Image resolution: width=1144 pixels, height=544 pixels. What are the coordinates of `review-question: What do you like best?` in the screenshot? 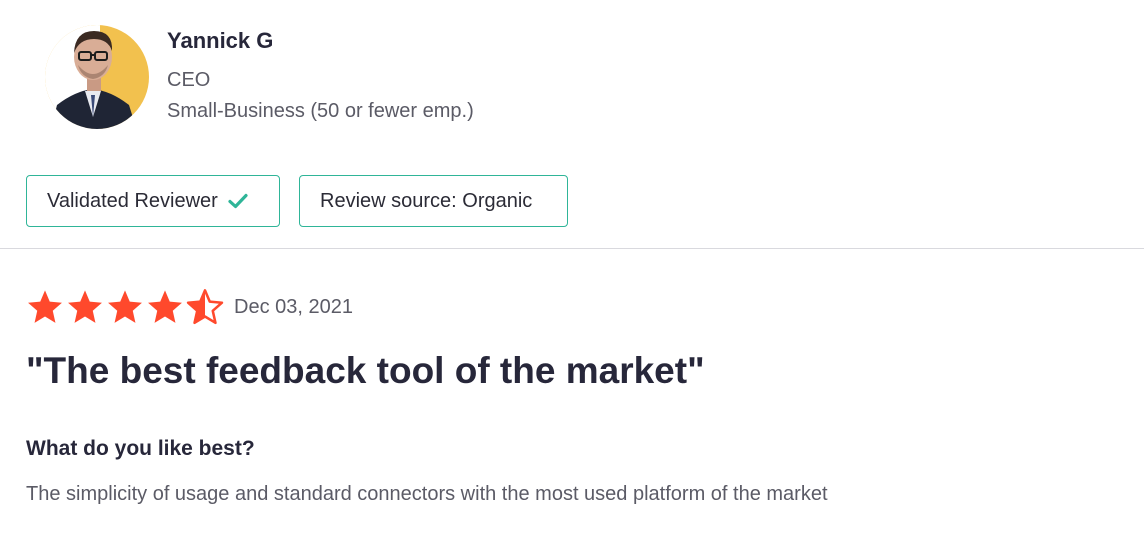 It's located at (140, 448).